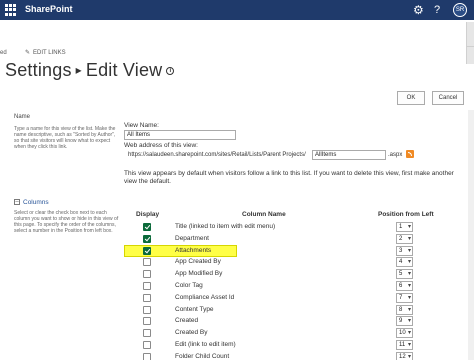  Describe the element at coordinates (272, 287) in the screenshot. I see `table-row: Color Tag 6` at that location.